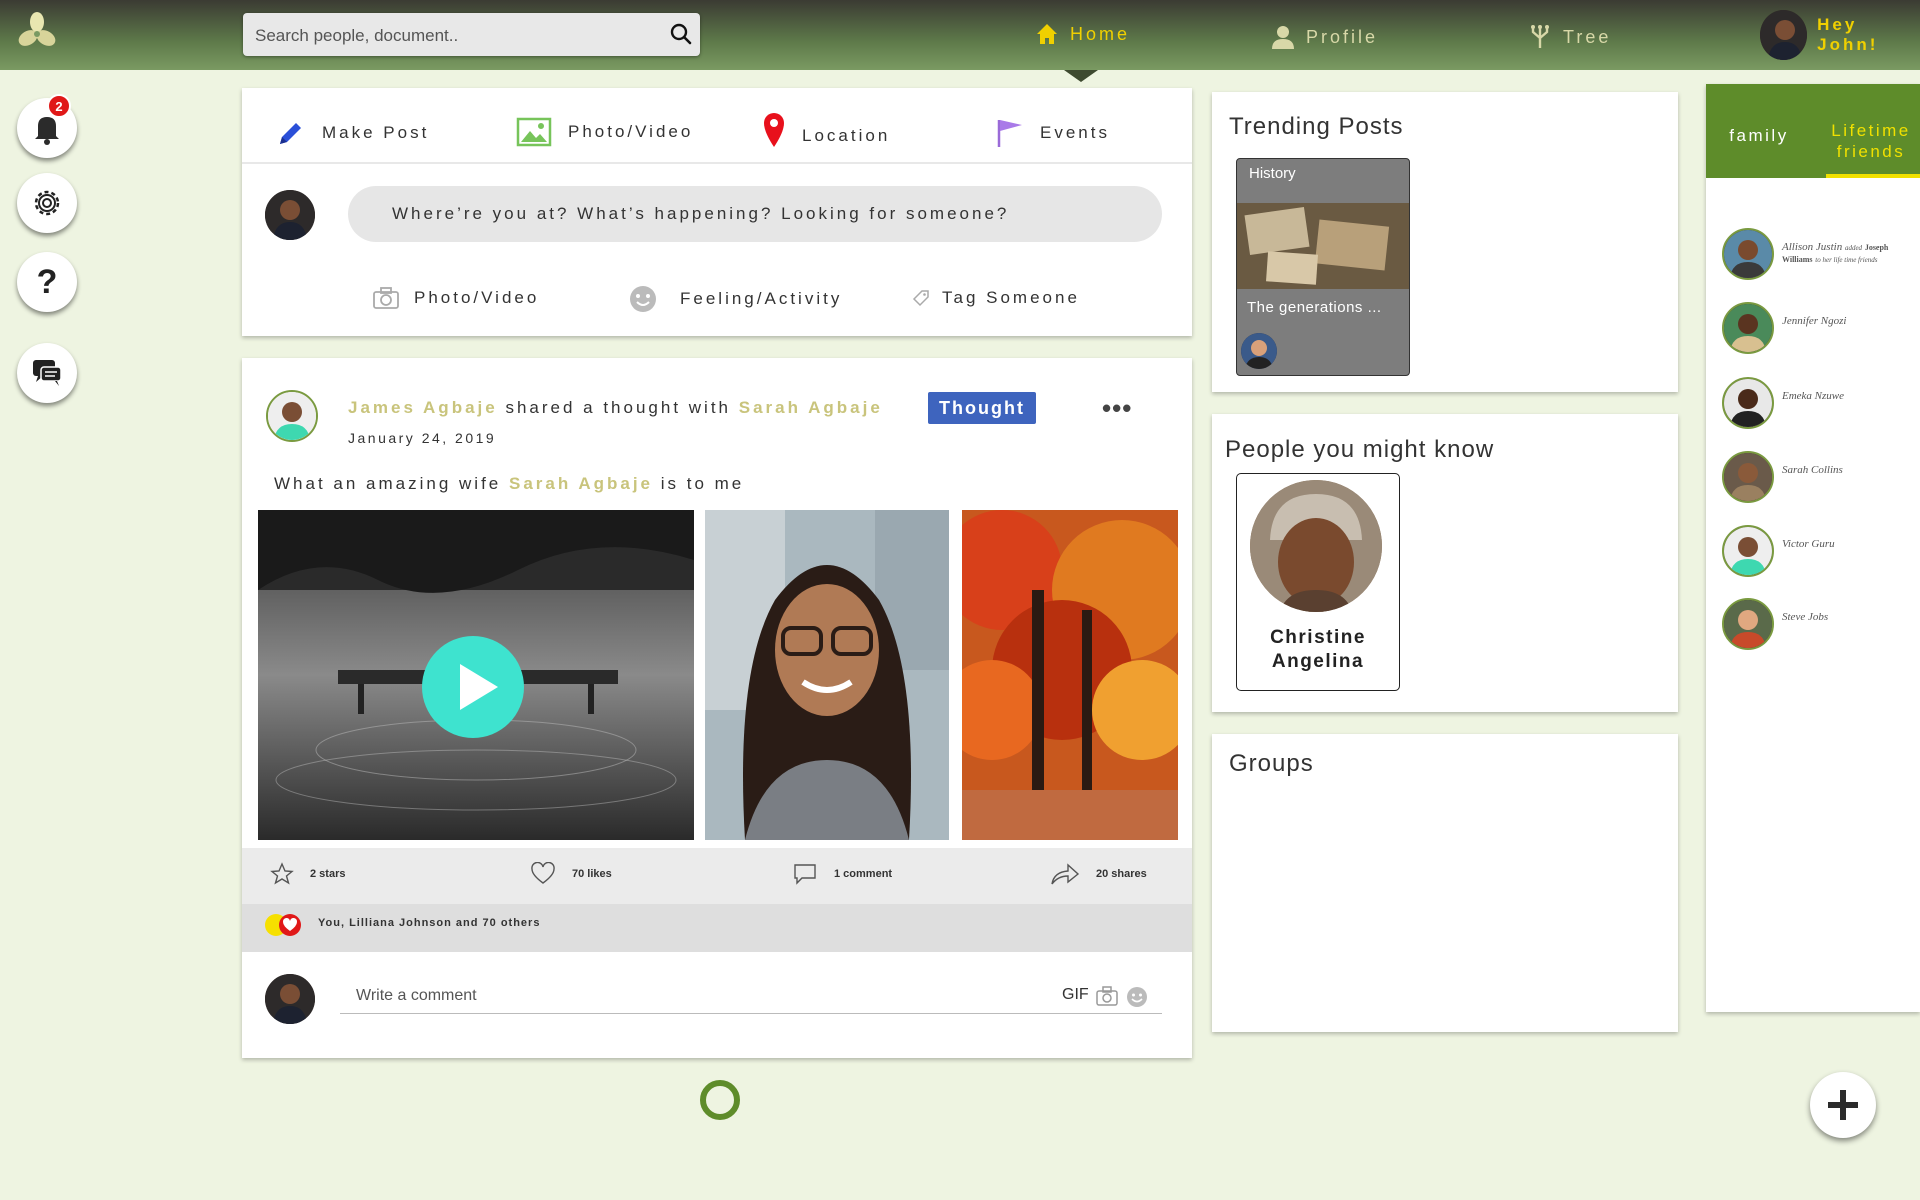  What do you see at coordinates (755, 214) in the screenshot?
I see `composer-input` at bounding box center [755, 214].